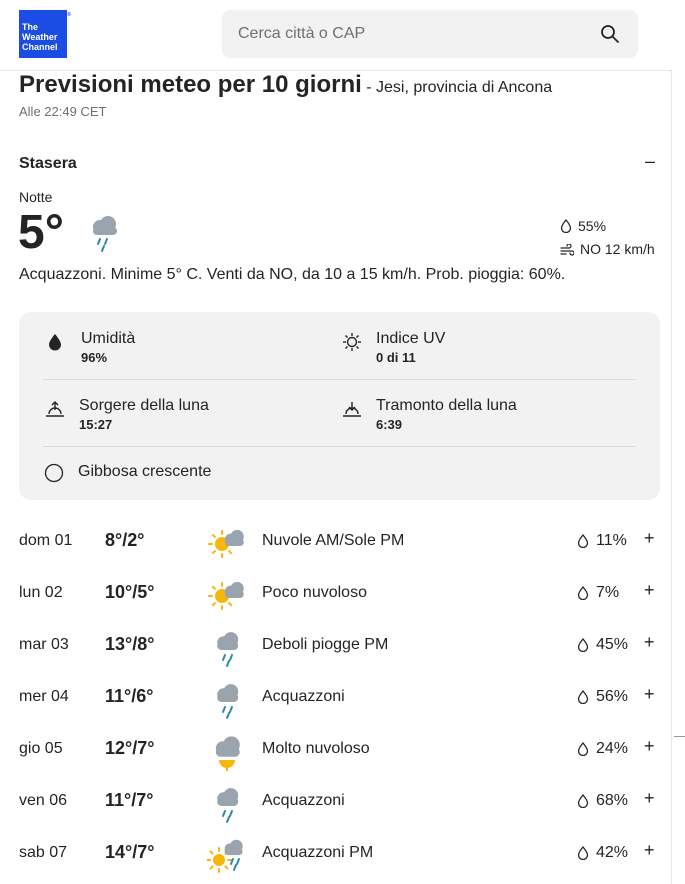 The image size is (685, 884). What do you see at coordinates (318, 852) in the screenshot?
I see `day-condition: Acquazzoni PM` at bounding box center [318, 852].